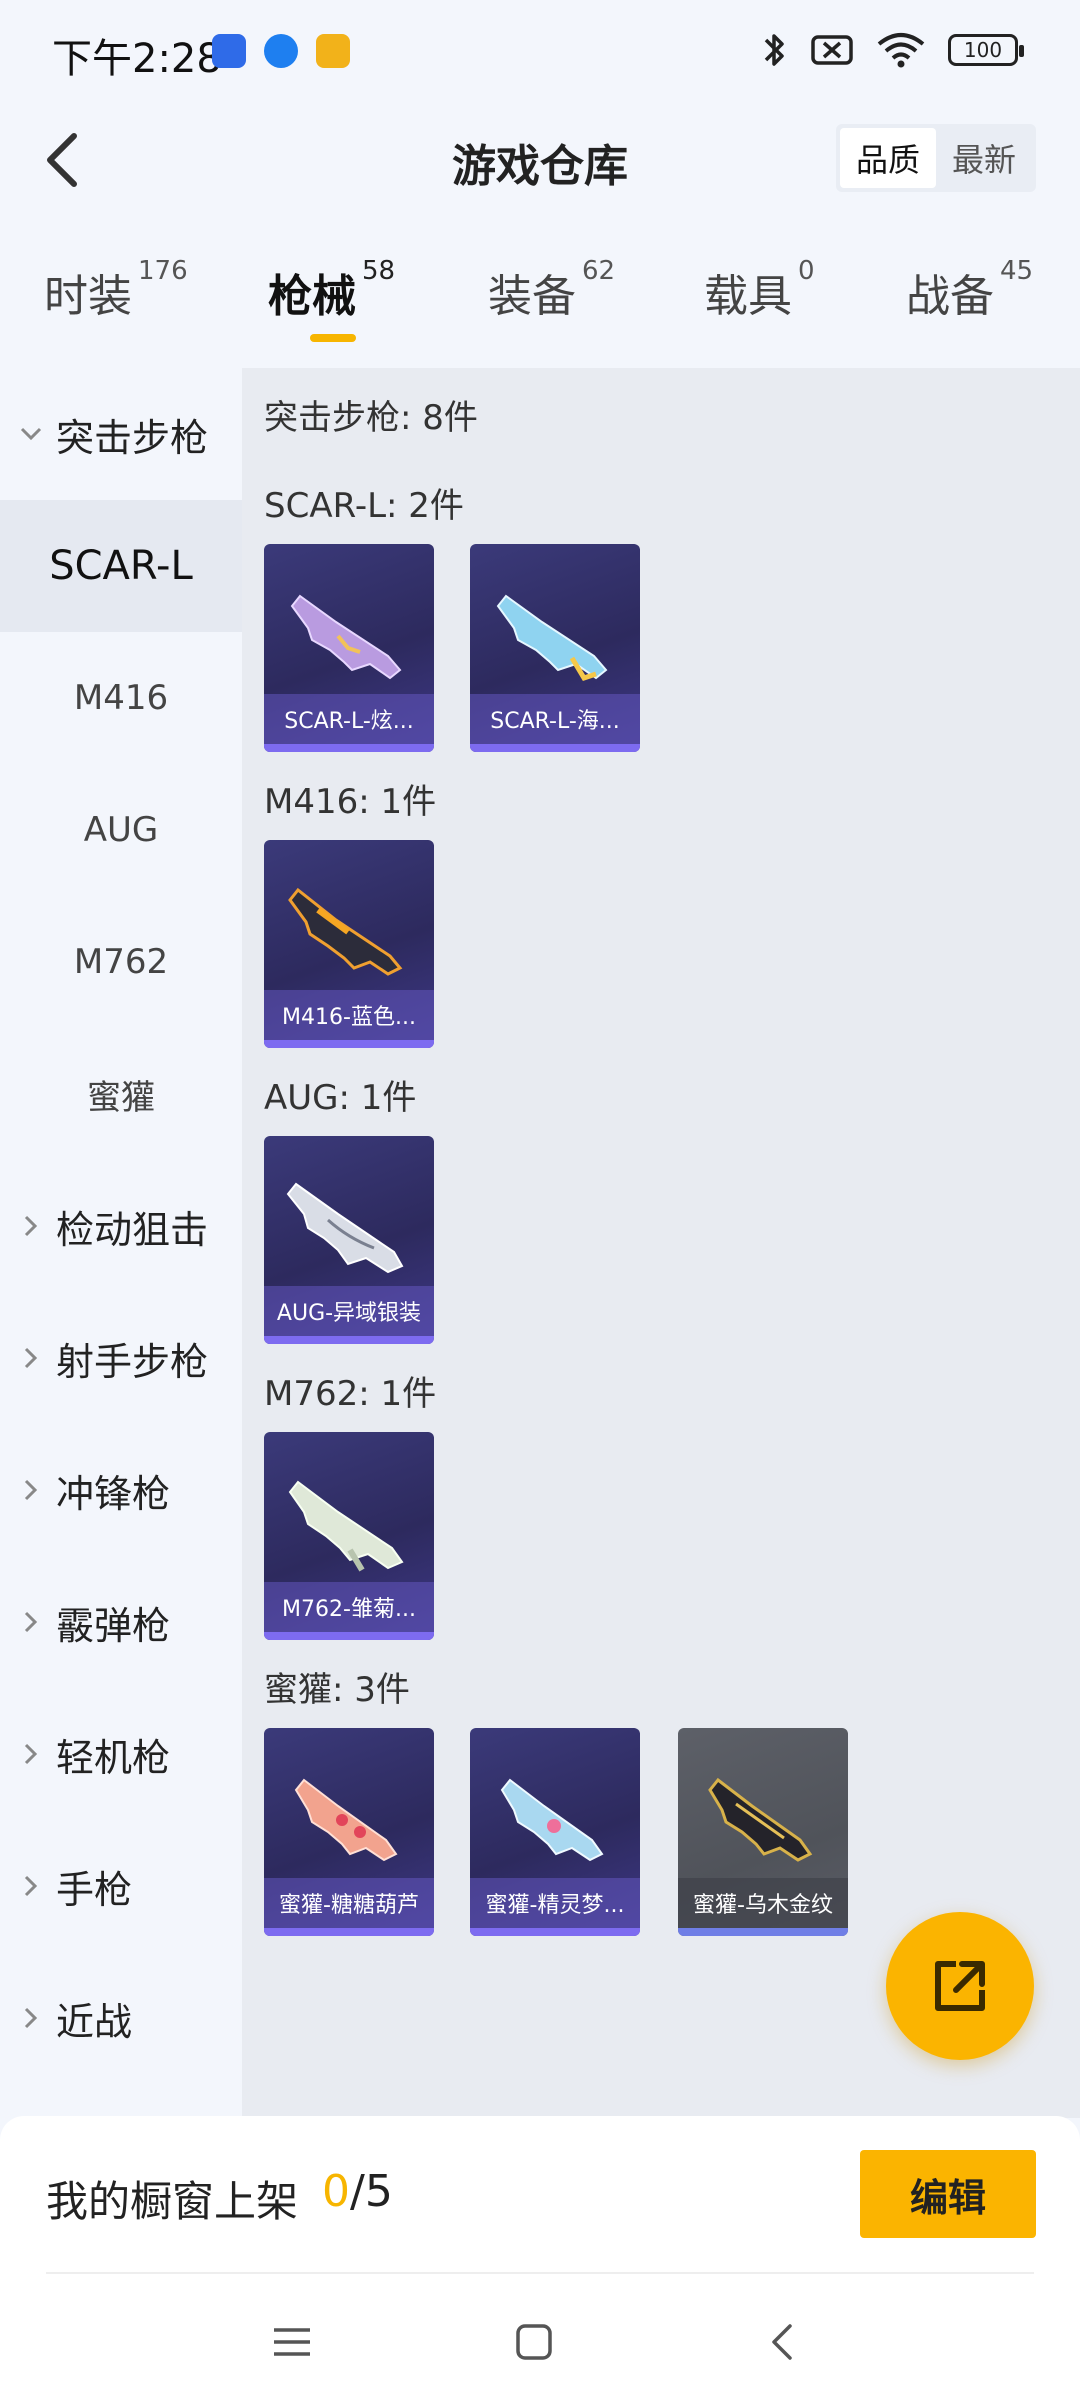  What do you see at coordinates (948, 2194) in the screenshot?
I see `edit-button: 编辑` at bounding box center [948, 2194].